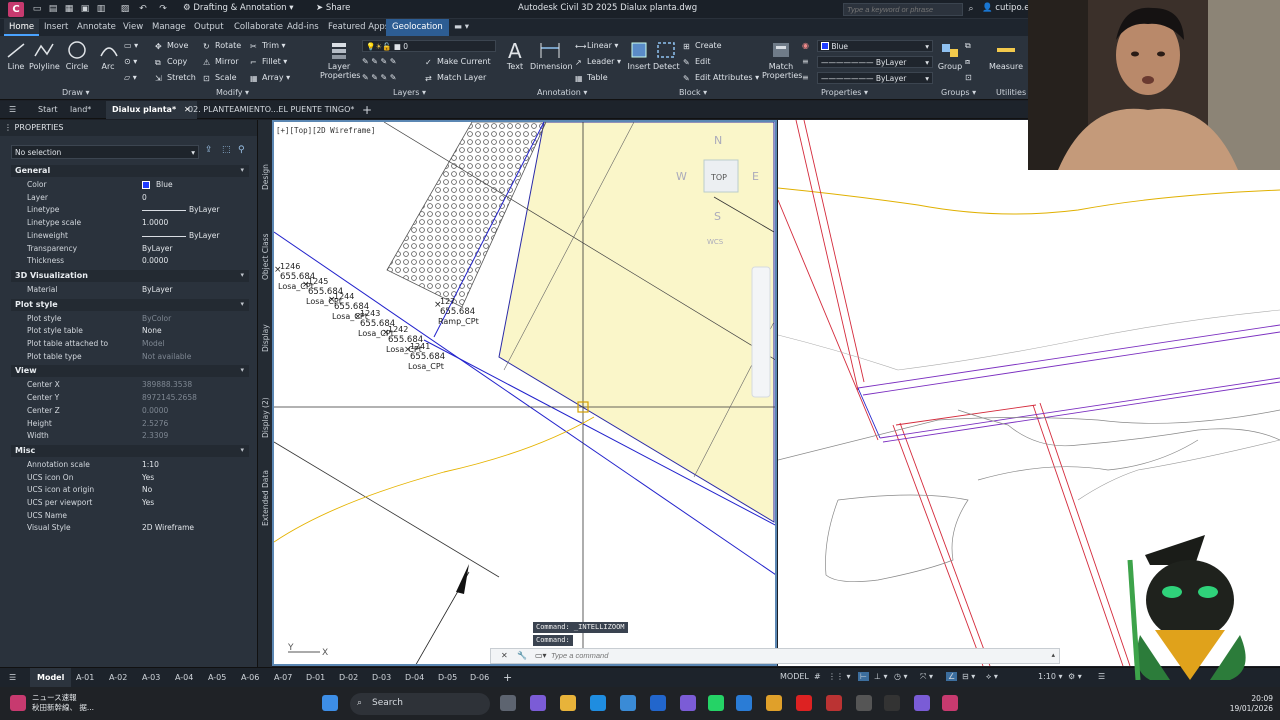  I want to click on color-dropdown: Blue ▾, so click(875, 46).